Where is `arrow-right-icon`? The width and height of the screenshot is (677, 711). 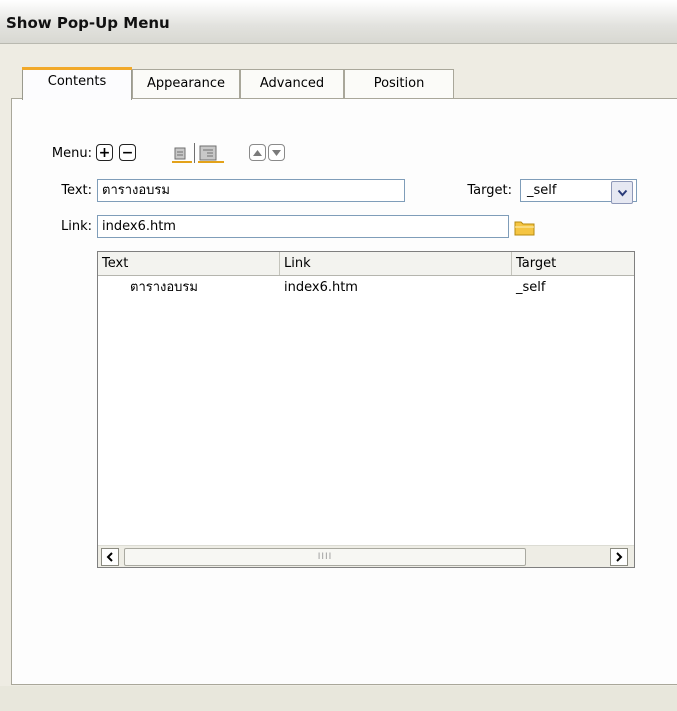 arrow-right-icon is located at coordinates (619, 557).